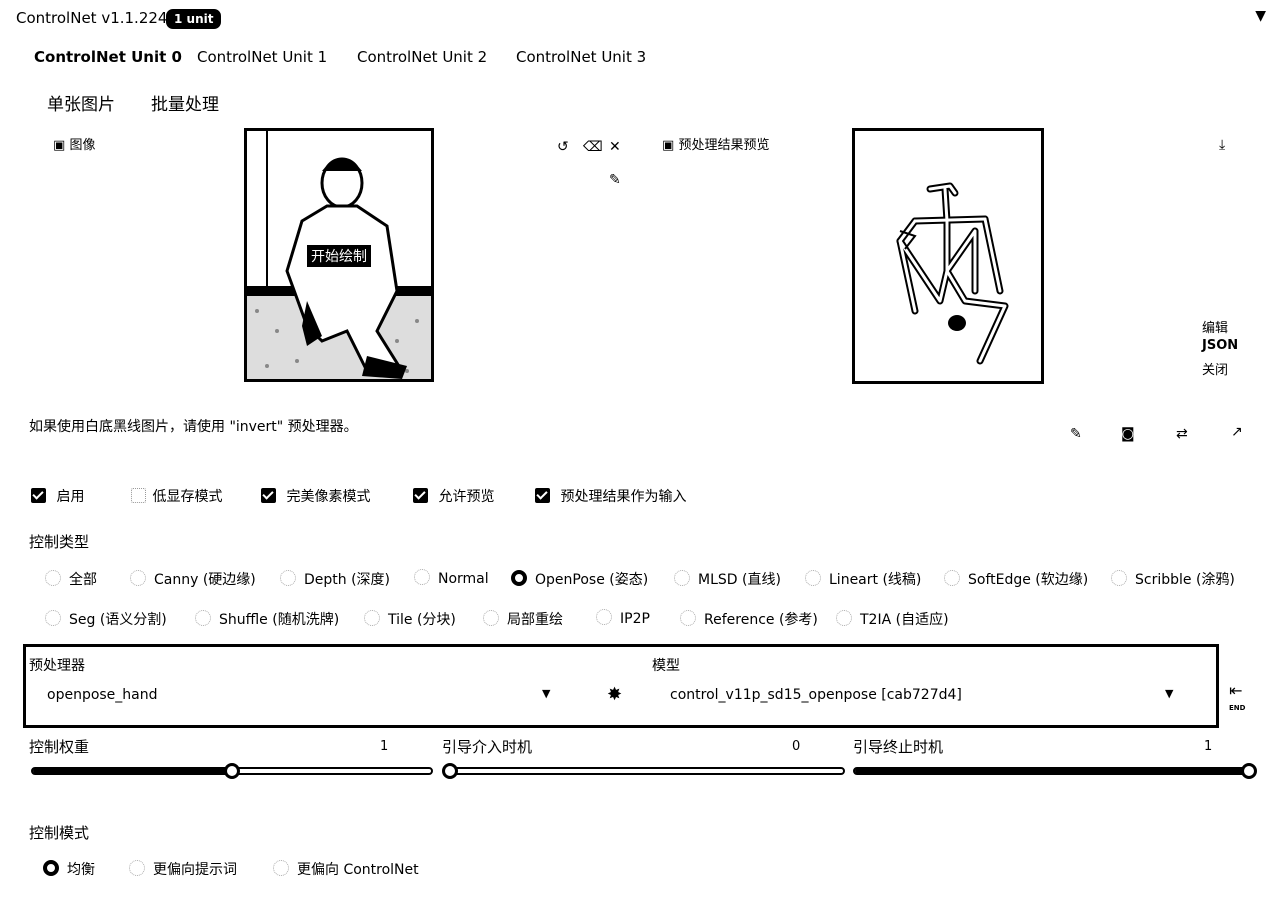 The height and width of the screenshot is (897, 1280). What do you see at coordinates (1076, 434) in the screenshot?
I see `pencil-icon: ✎` at bounding box center [1076, 434].